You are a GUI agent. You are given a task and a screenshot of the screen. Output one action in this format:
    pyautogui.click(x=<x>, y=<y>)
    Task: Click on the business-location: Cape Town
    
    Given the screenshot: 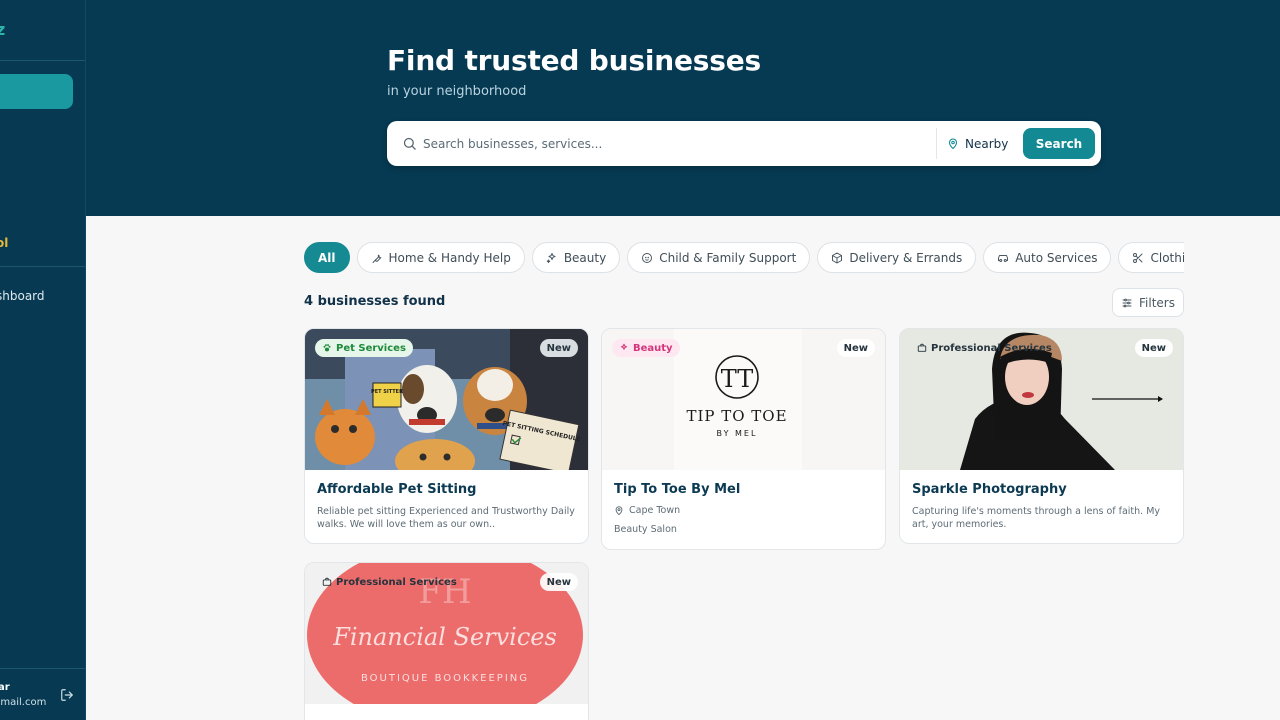 What is the action you would take?
    pyautogui.click(x=647, y=510)
    